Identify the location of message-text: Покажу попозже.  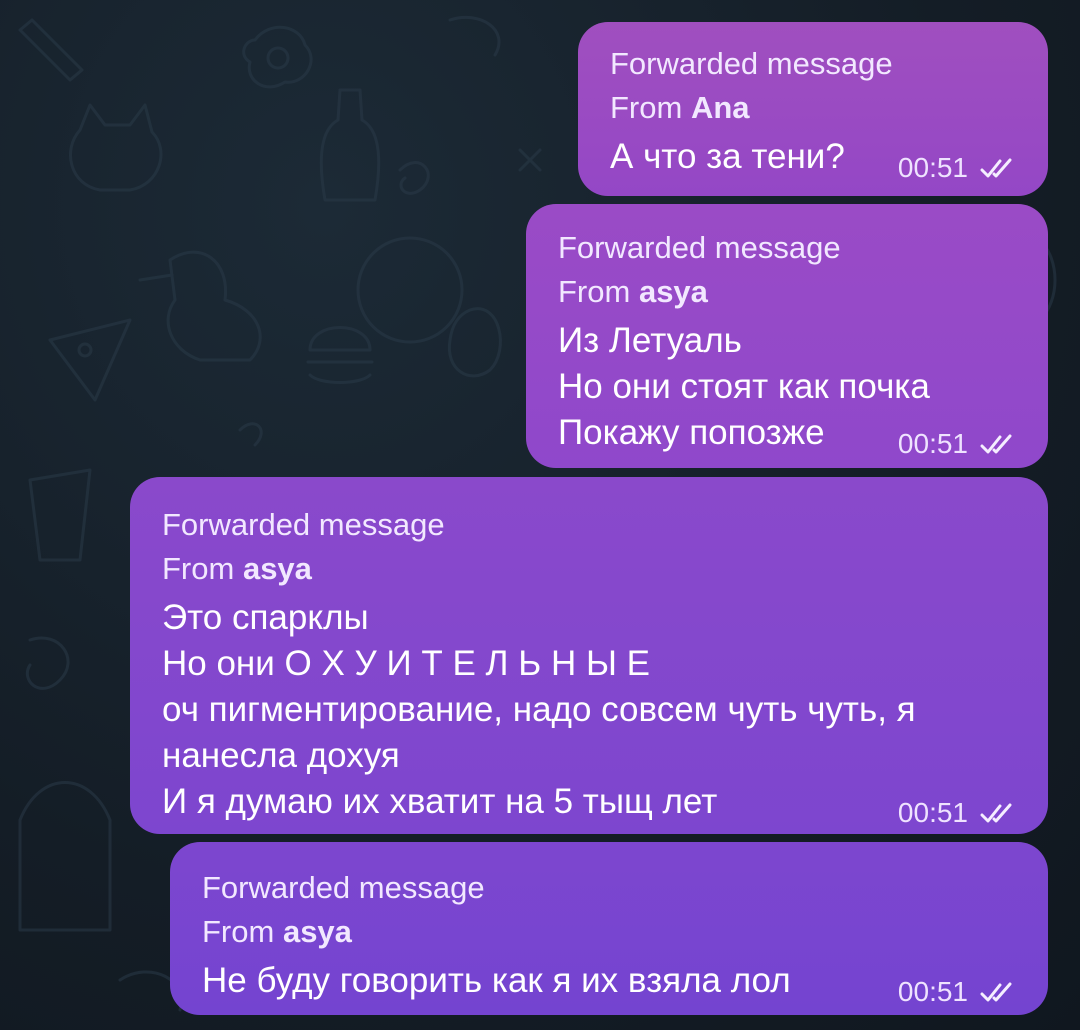
(691, 432).